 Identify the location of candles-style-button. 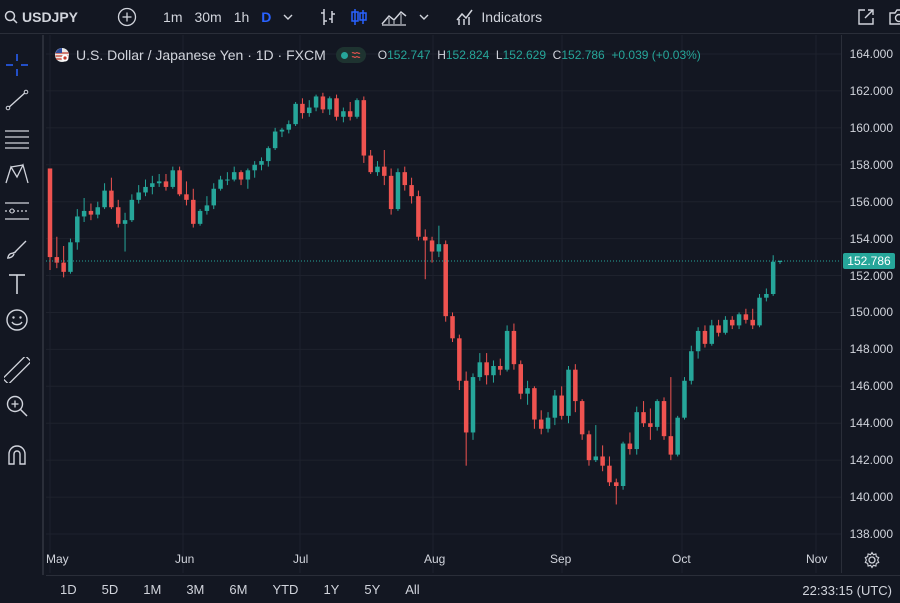
(359, 17).